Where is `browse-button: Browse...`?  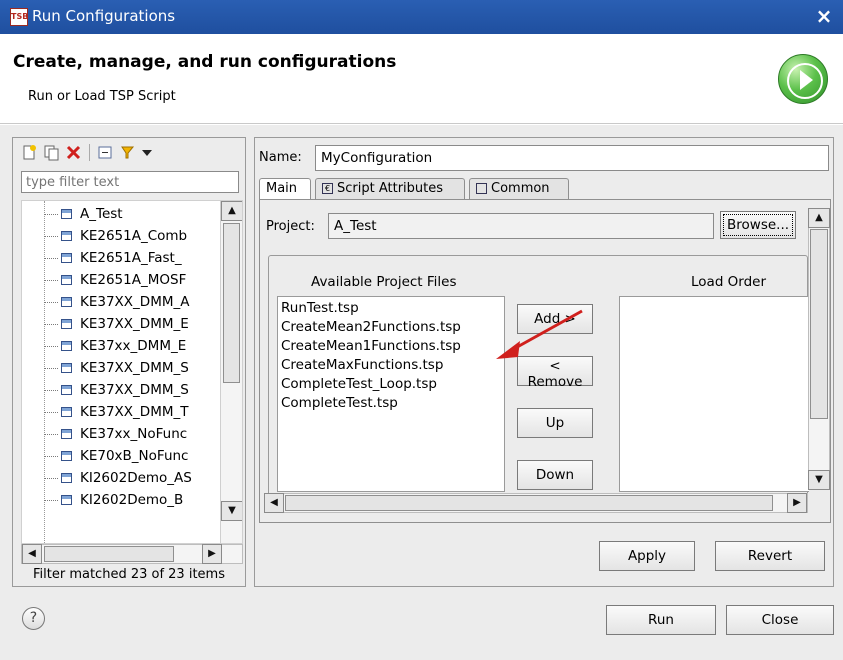 browse-button: Browse... is located at coordinates (758, 225).